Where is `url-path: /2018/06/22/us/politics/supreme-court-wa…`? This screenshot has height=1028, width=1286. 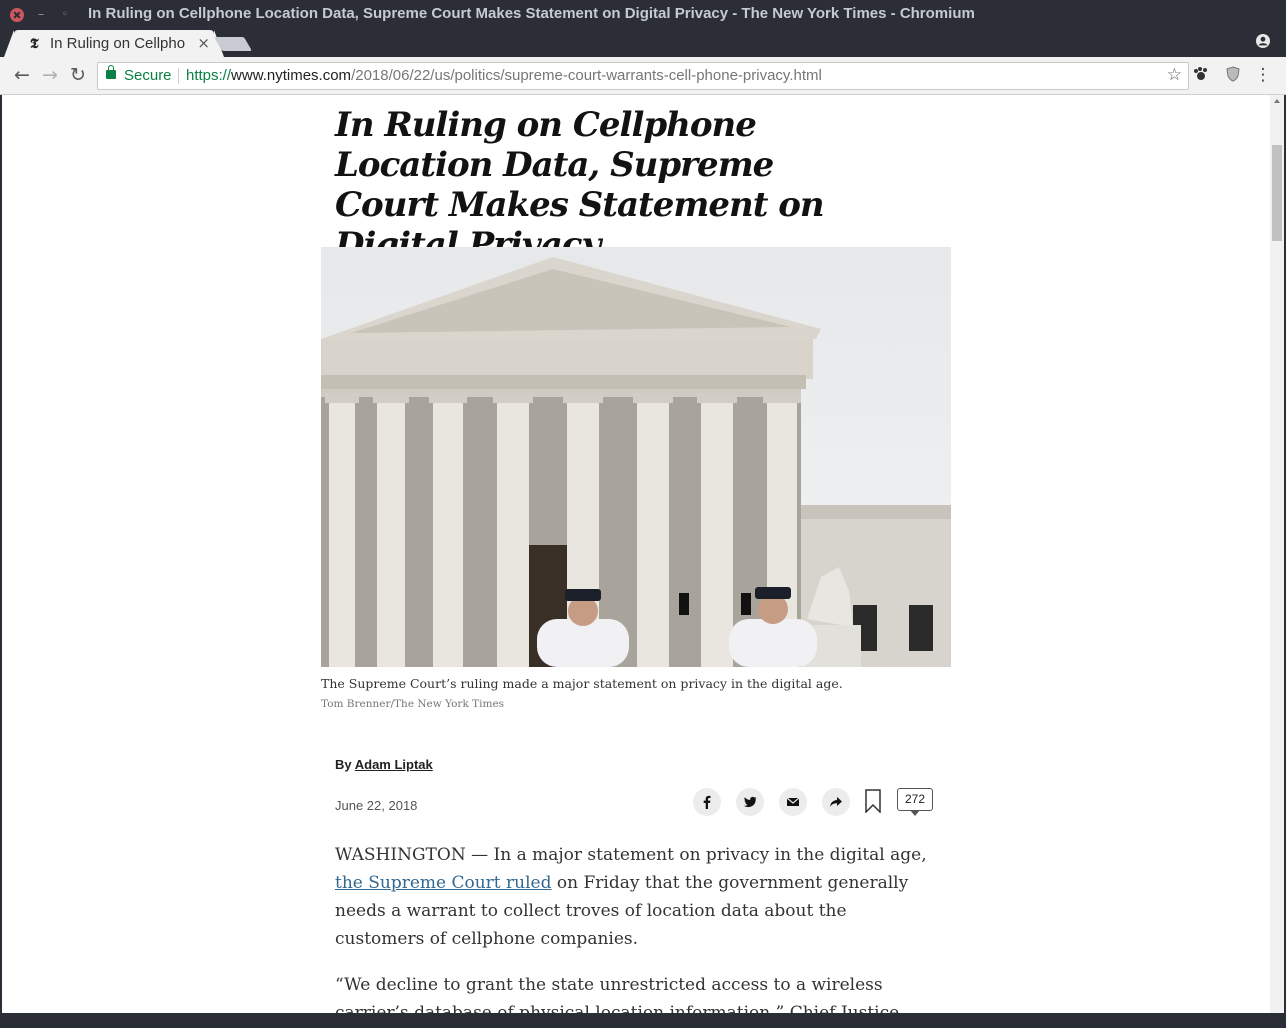 url-path: /2018/06/22/us/politics/supreme-court-wa… is located at coordinates (586, 75).